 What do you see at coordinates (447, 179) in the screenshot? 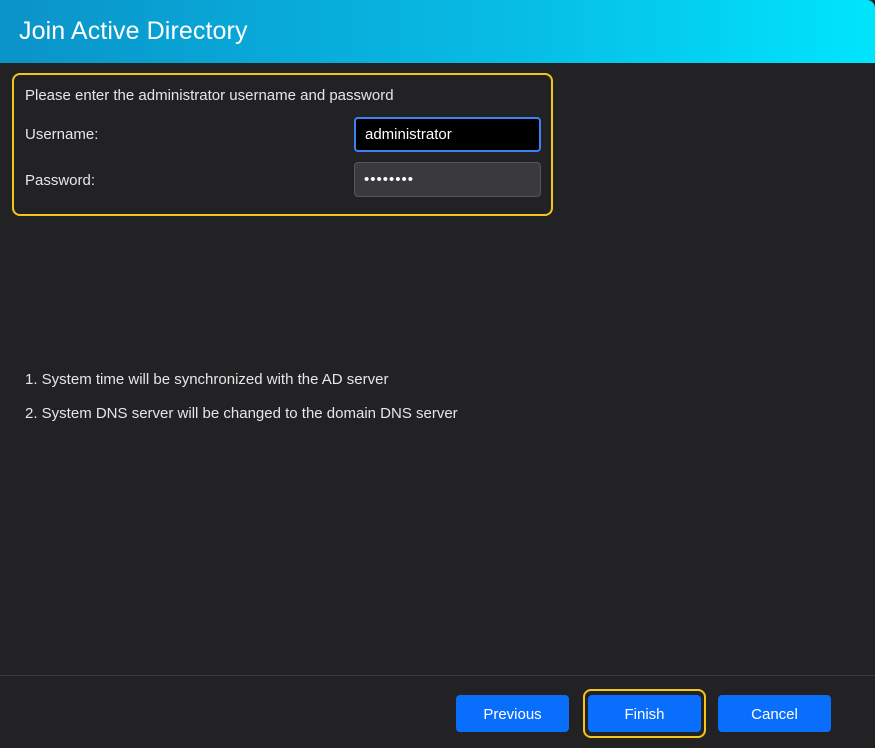
I see `password-input` at bounding box center [447, 179].